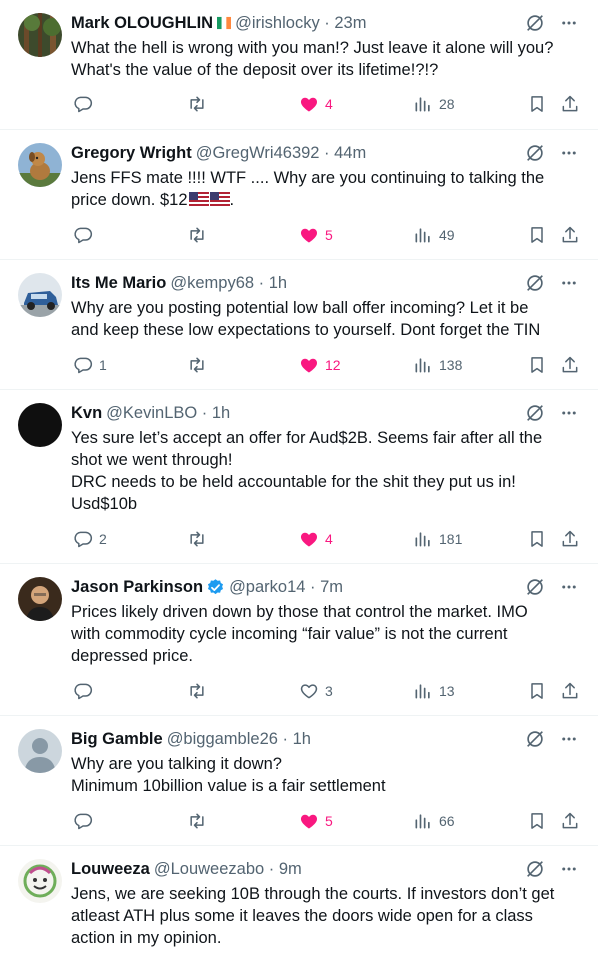 The image size is (598, 954). I want to click on author-handle-time: @GregWri46392 · 44m, so click(281, 153).